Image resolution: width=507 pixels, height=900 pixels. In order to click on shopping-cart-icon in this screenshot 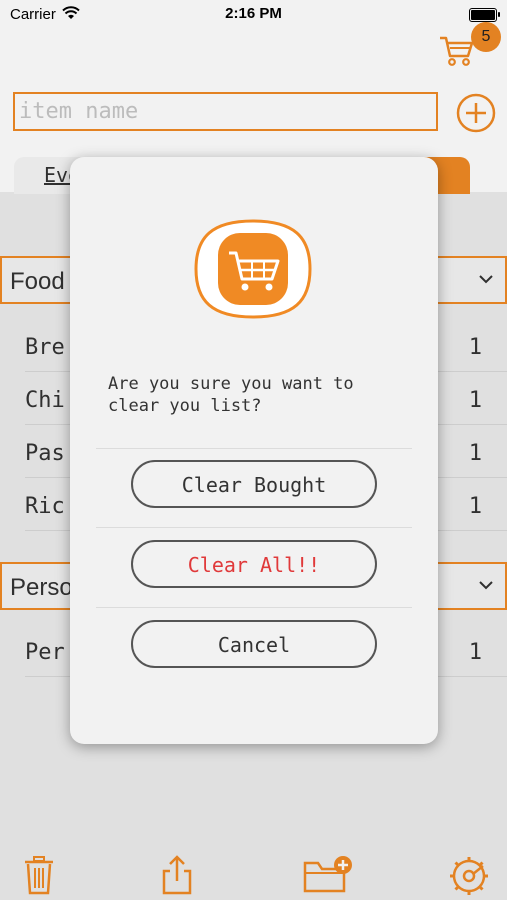, I will do `click(253, 269)`.